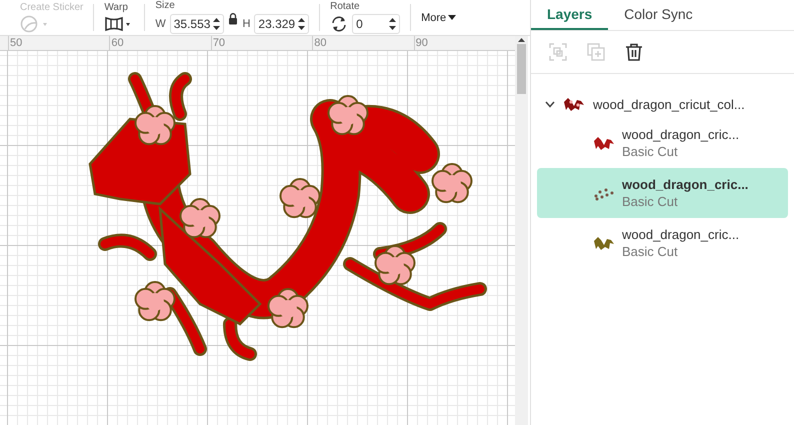 The height and width of the screenshot is (425, 794). Describe the element at coordinates (282, 24) in the screenshot. I see `height-field: 23.329` at that location.